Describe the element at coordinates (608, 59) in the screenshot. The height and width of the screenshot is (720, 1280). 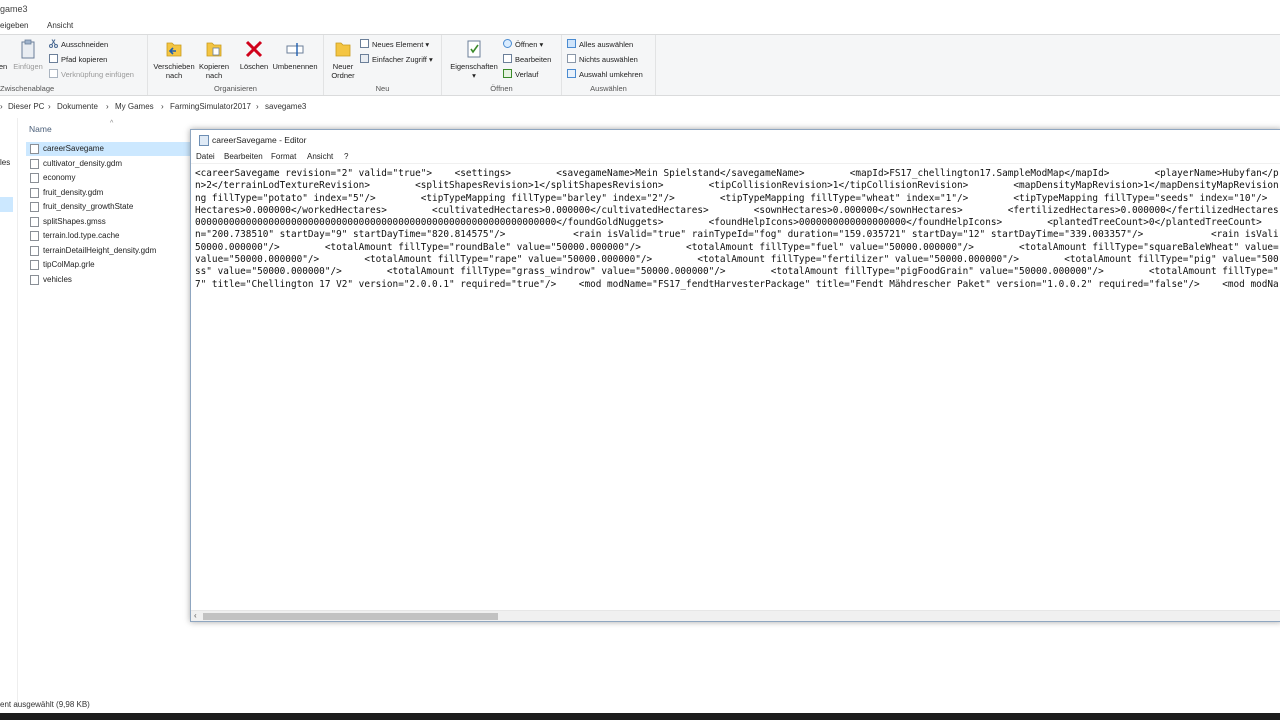
I see `select-none-label: Nichts auswählen` at that location.